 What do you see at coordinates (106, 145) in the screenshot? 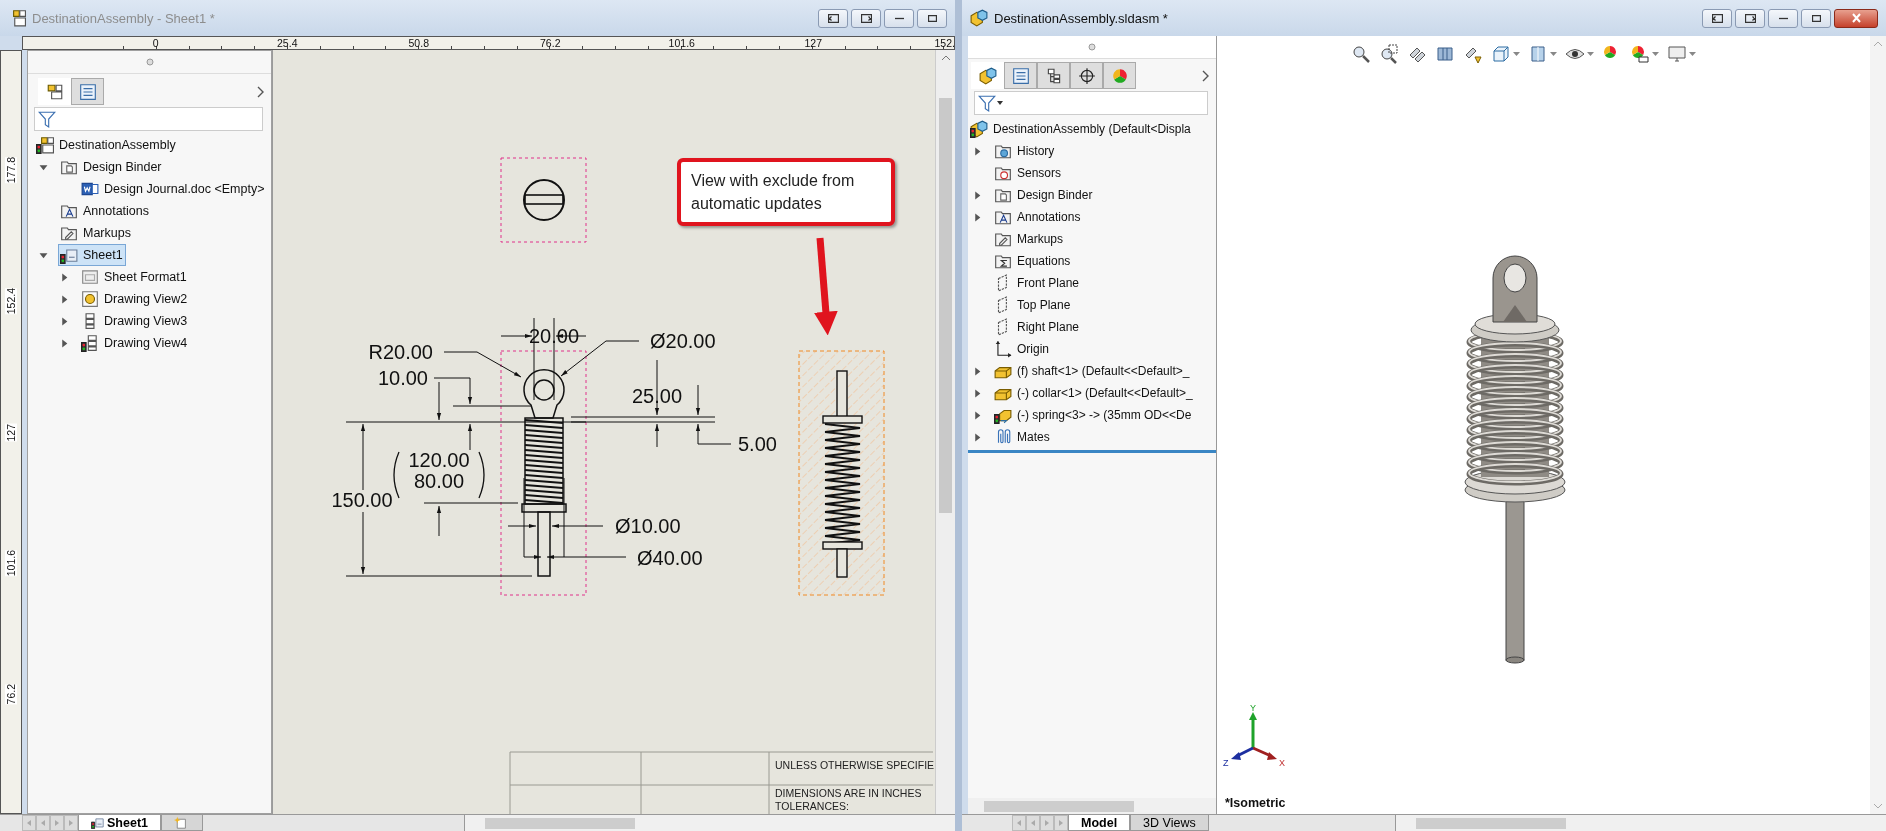
I see `tree-item: DestinationAssembly` at bounding box center [106, 145].